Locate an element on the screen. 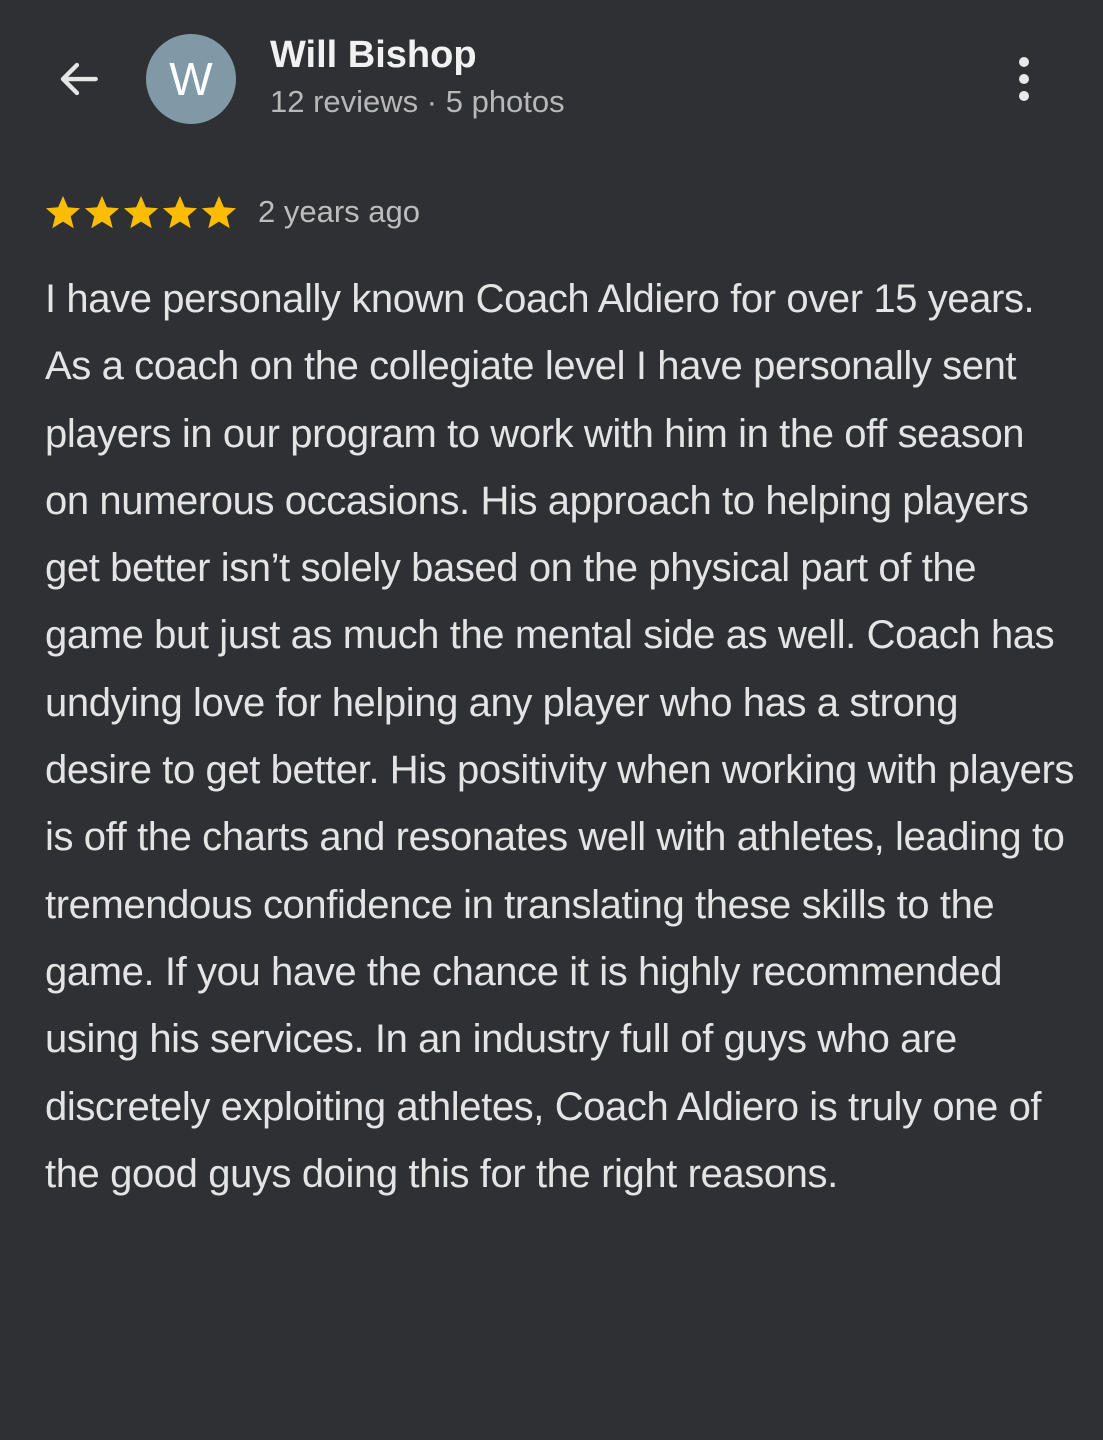 The width and height of the screenshot is (1103, 1440). back-button is located at coordinates (79, 79).